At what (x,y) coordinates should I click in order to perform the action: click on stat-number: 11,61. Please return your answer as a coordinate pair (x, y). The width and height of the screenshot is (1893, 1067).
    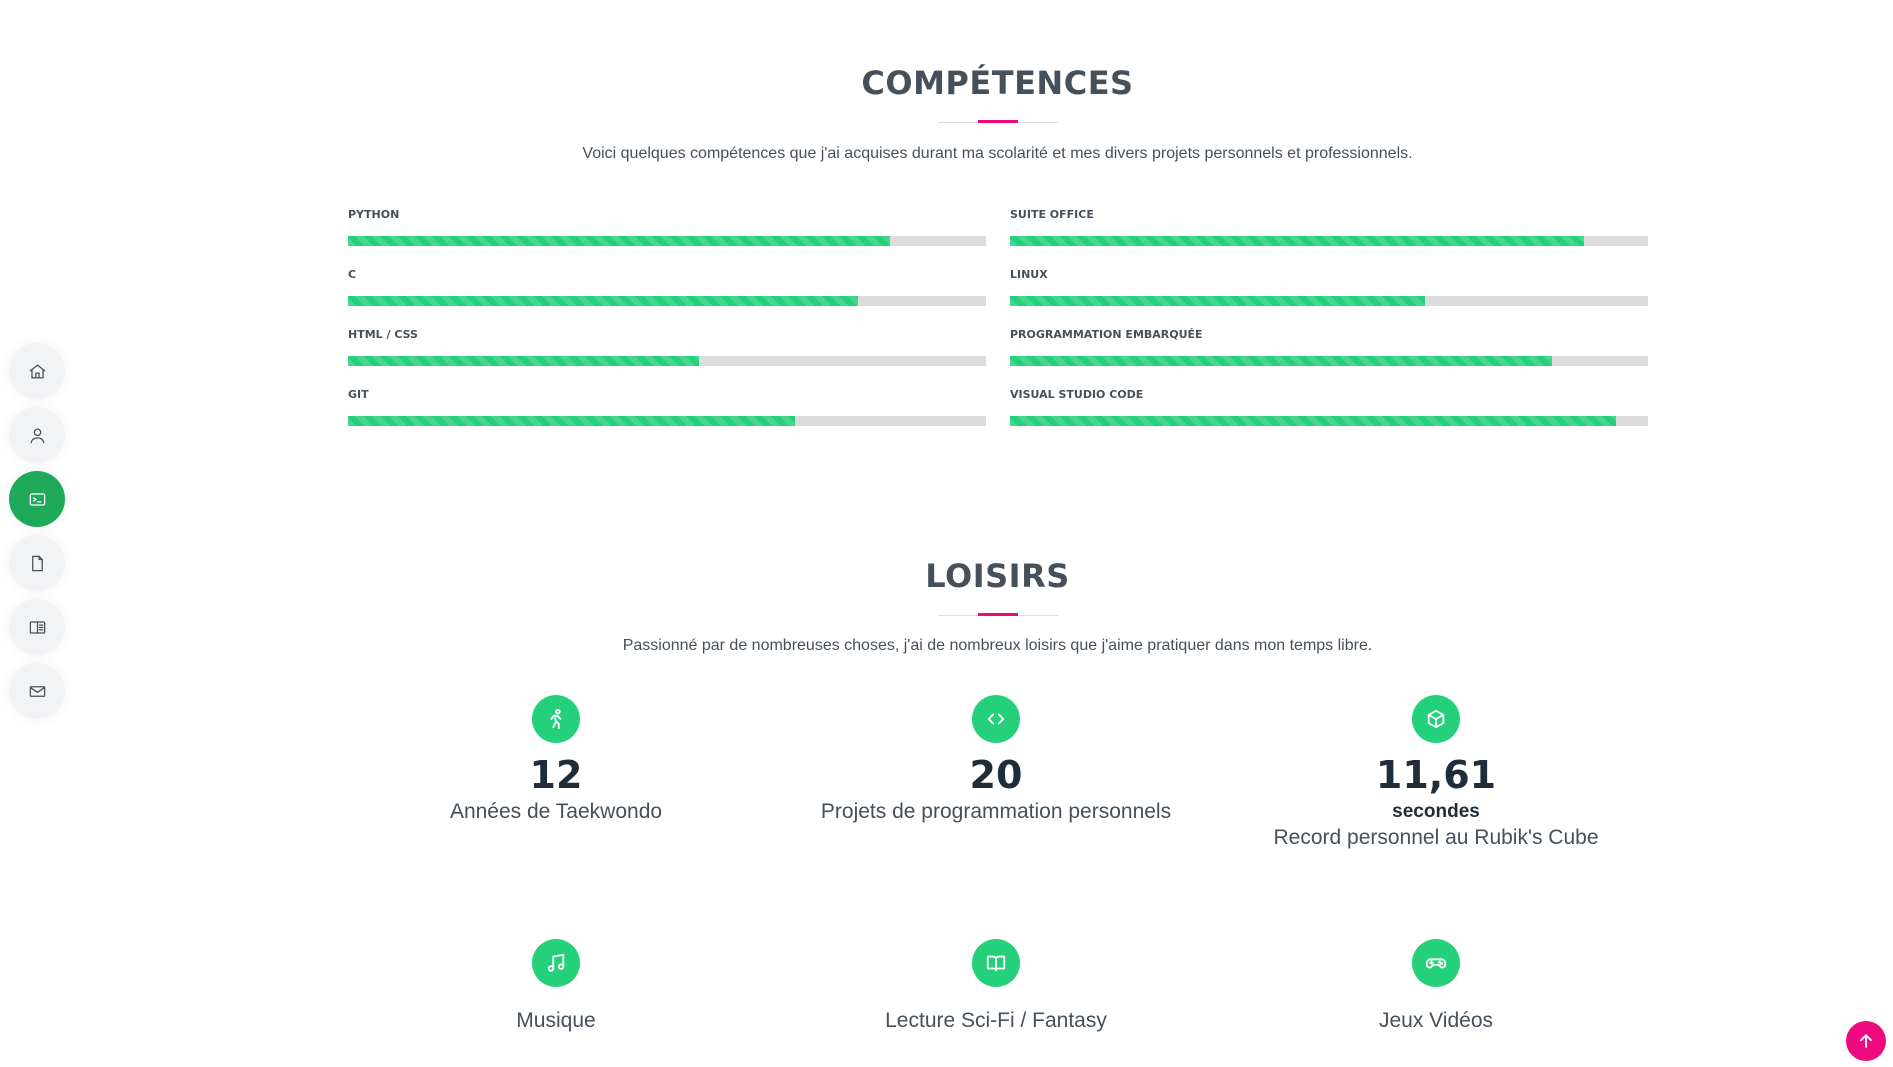
    Looking at the image, I should click on (1436, 775).